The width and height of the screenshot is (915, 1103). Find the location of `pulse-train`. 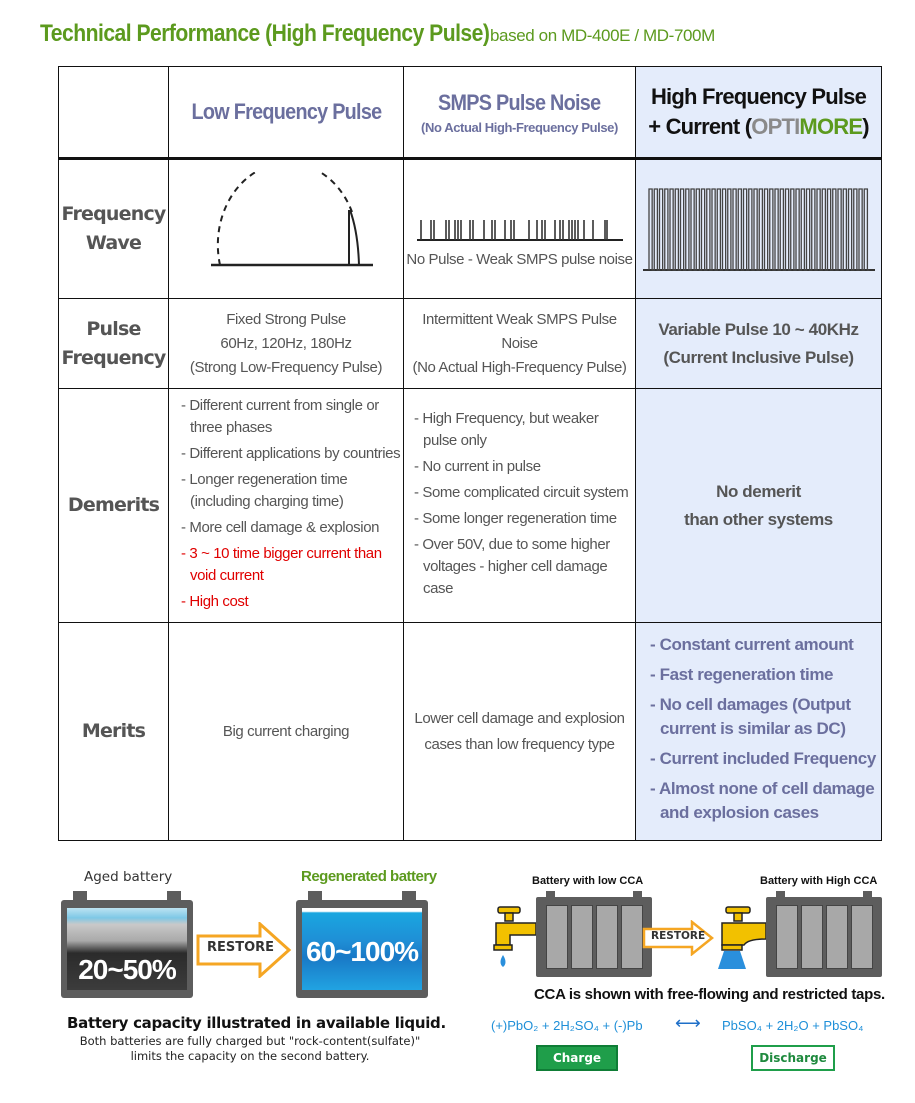

pulse-train is located at coordinates (758, 229).